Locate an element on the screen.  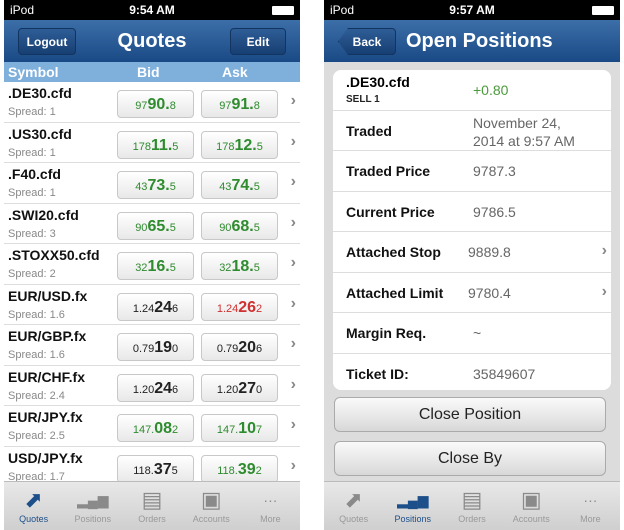
detail-value: 9889.8 is located at coordinates (489, 252).